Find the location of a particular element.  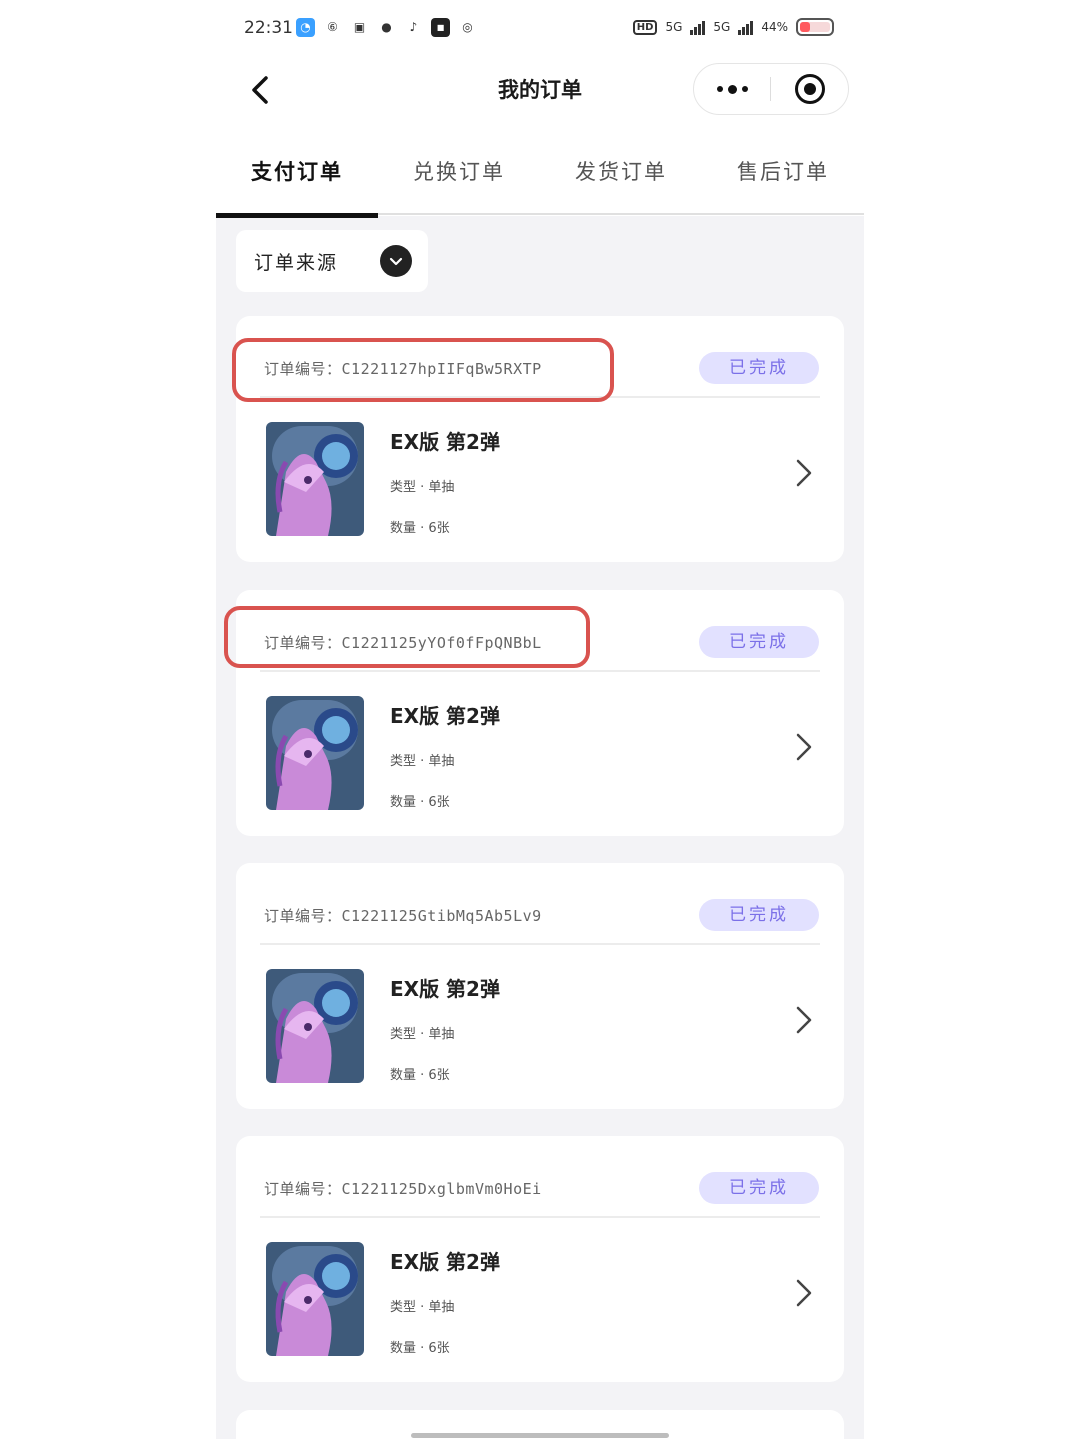

home-indicator is located at coordinates (540, 1435).